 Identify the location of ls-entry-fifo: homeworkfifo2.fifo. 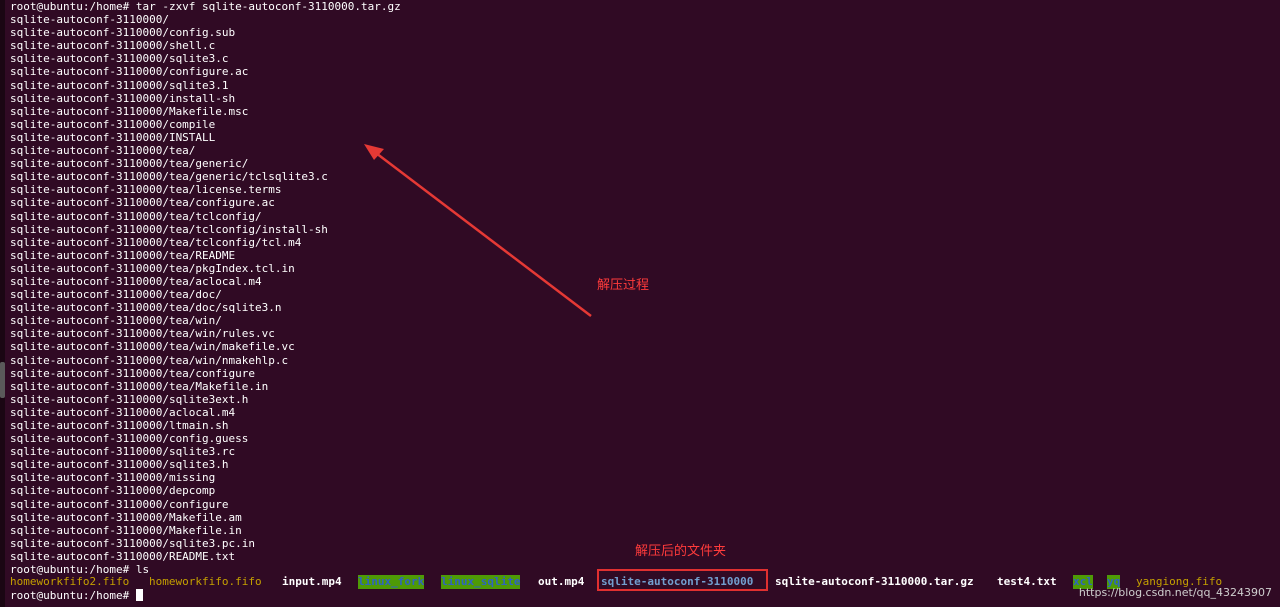
(70, 581).